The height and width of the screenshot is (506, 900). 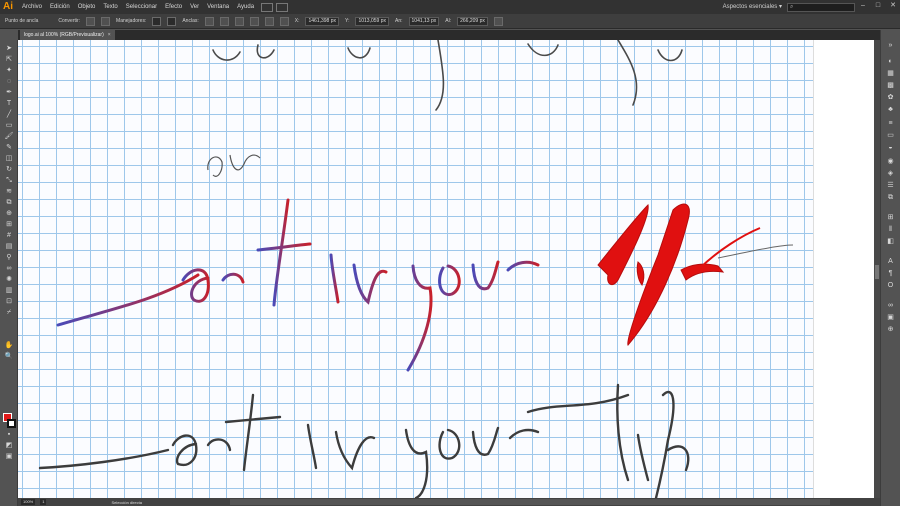 I want to click on align-panel-icon: ⫴, so click(x=890, y=230).